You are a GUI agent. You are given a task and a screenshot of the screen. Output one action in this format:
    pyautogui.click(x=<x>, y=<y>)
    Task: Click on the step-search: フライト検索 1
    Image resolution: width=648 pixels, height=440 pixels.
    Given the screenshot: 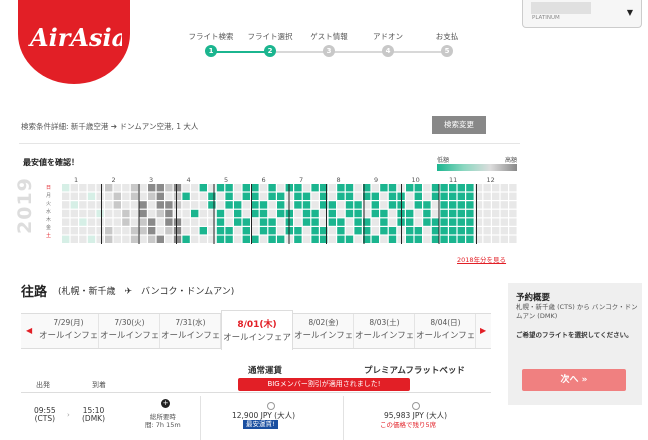 What is the action you would take?
    pyautogui.click(x=211, y=44)
    